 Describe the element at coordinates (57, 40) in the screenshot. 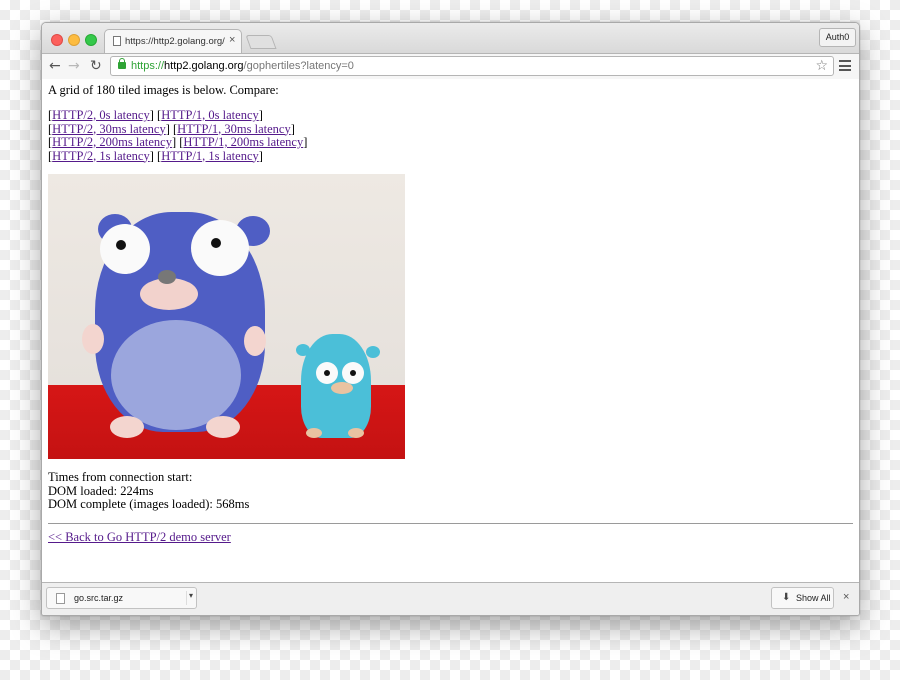

I see `close-window-button` at that location.